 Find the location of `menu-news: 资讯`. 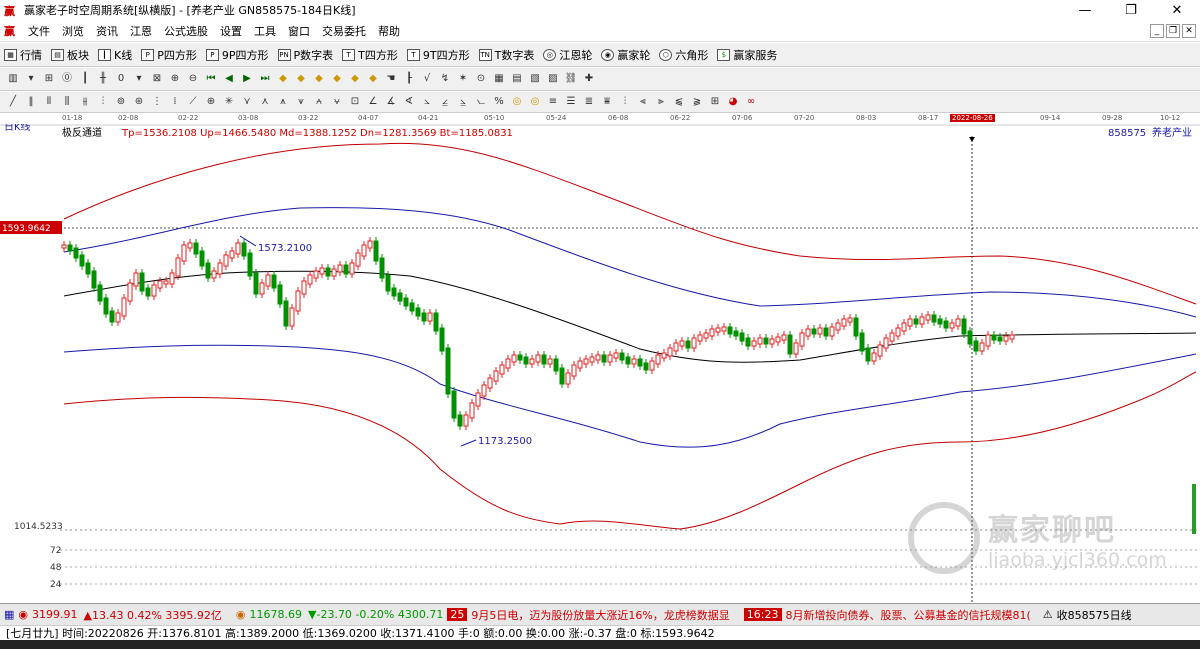

menu-news: 资讯 is located at coordinates (107, 31).